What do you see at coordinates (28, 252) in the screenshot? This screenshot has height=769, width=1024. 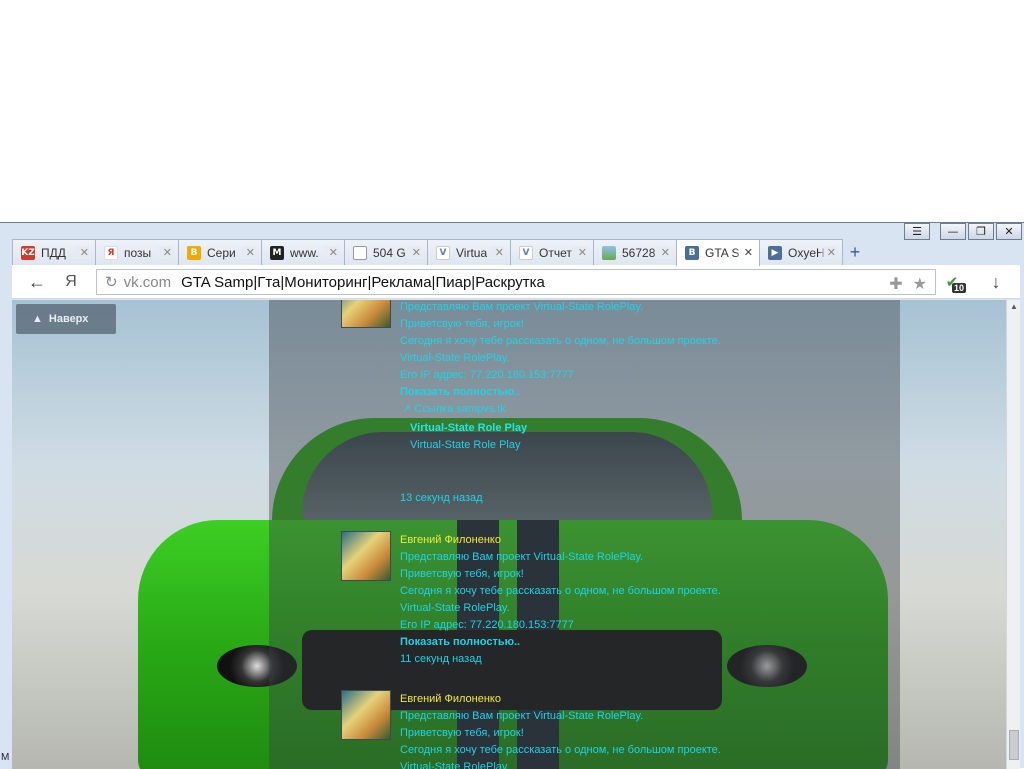 I see `tab-0-favicon-icon: KZ` at bounding box center [28, 252].